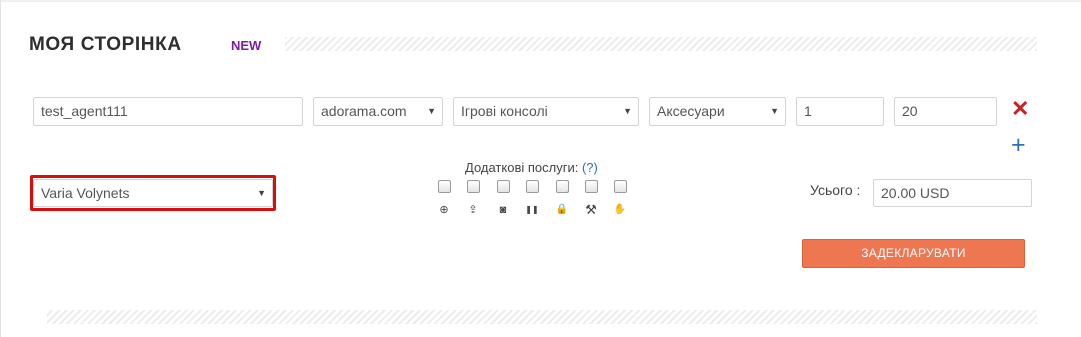 Image resolution: width=1081 pixels, height=337 pixels. I want to click on recipient-value: Varia Volynets, so click(85, 193).